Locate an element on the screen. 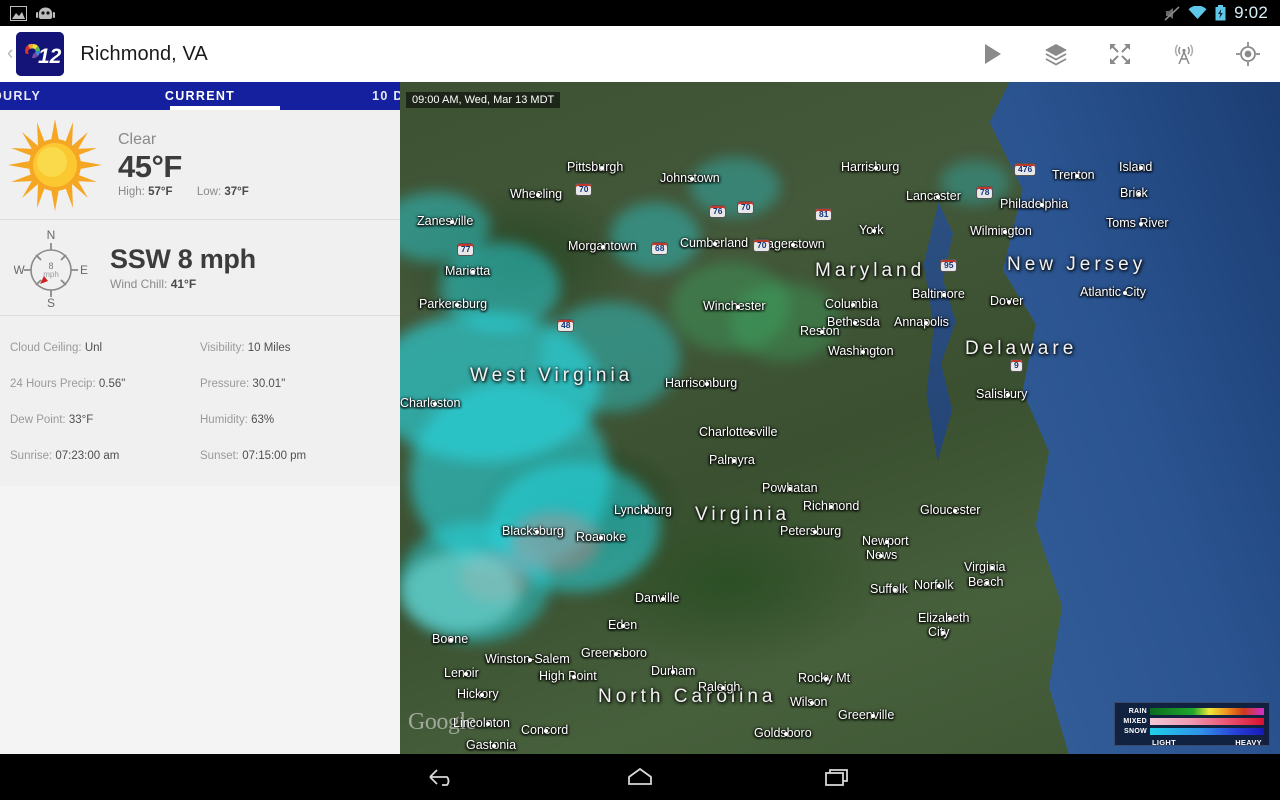 The height and width of the screenshot is (800, 1280). map-city-label: Lancaster is located at coordinates (933, 196).